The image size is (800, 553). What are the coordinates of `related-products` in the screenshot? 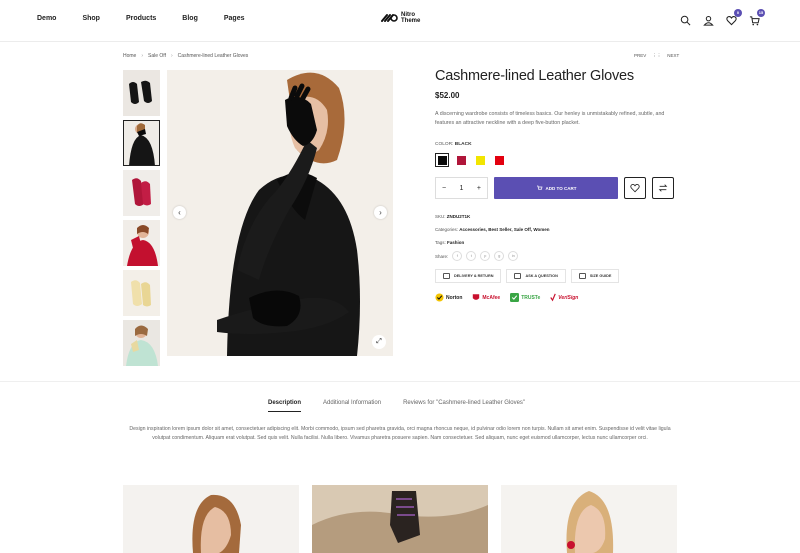 It's located at (400, 519).